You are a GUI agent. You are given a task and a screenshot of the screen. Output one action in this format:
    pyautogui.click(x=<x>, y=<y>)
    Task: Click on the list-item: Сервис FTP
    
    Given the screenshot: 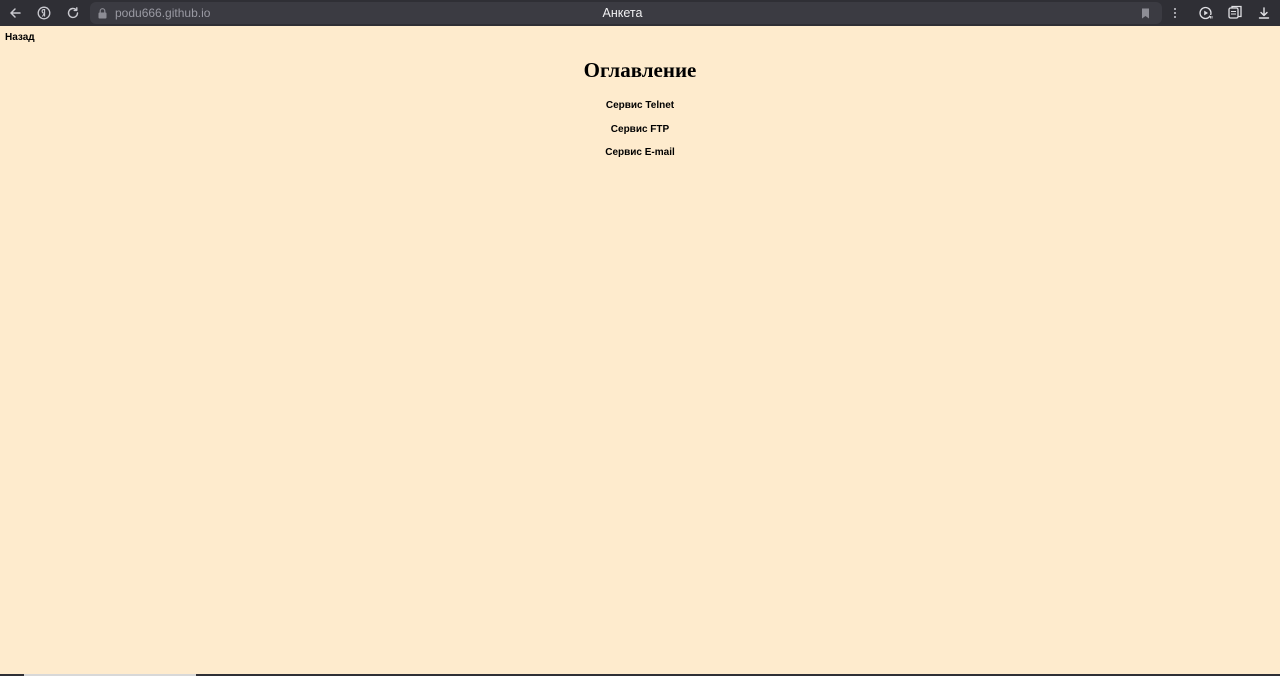 What is the action you would take?
    pyautogui.click(x=640, y=133)
    